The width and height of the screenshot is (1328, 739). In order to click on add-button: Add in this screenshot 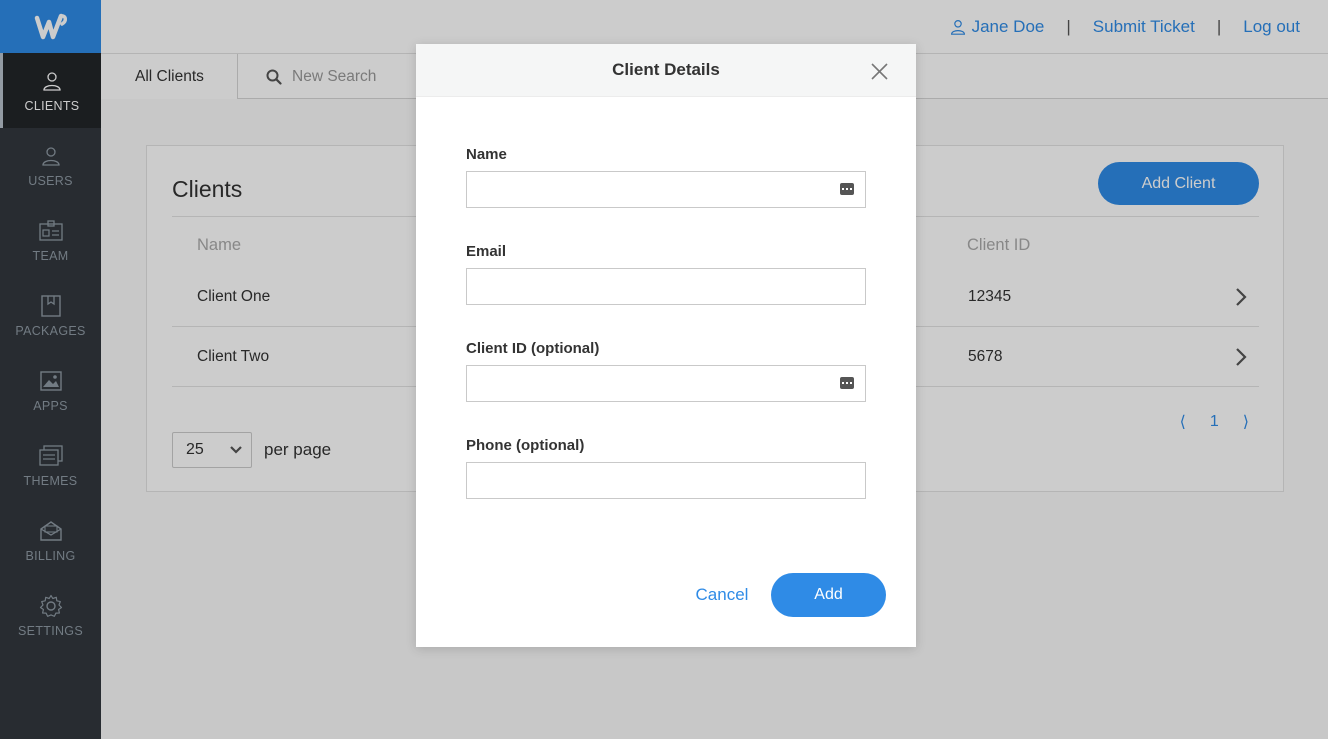, I will do `click(828, 595)`.